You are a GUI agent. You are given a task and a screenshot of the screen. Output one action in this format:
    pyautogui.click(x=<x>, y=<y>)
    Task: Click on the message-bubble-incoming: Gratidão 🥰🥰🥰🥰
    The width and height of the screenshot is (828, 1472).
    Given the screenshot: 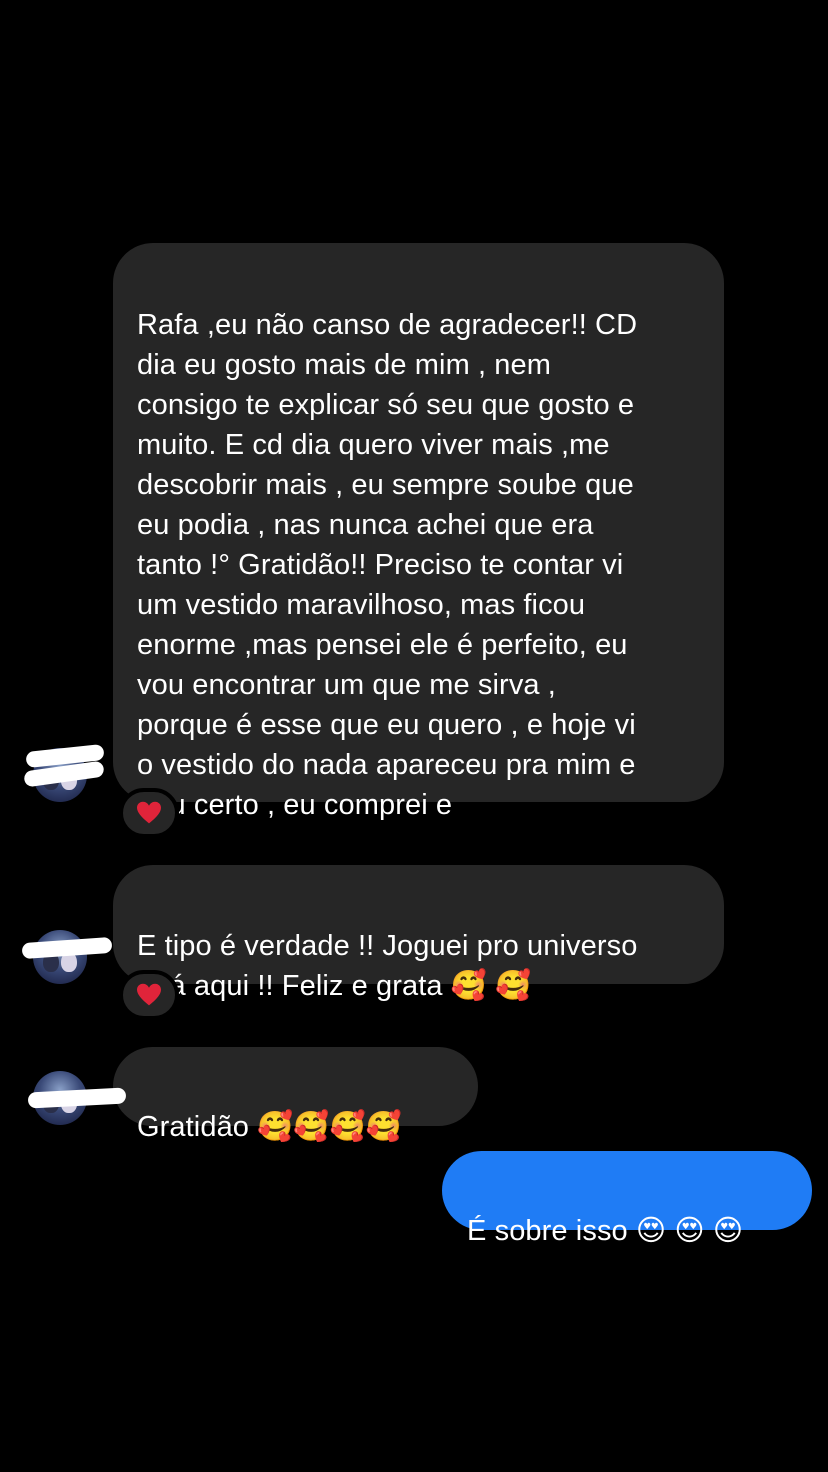 What is the action you would take?
    pyautogui.click(x=295, y=1095)
    